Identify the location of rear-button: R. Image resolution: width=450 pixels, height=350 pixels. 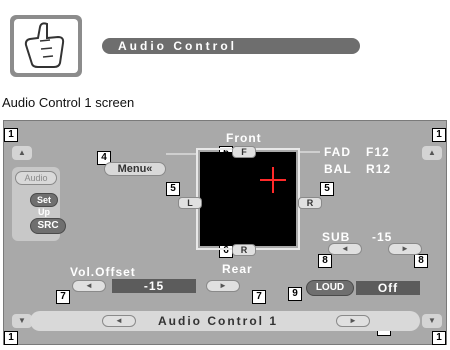
(244, 250).